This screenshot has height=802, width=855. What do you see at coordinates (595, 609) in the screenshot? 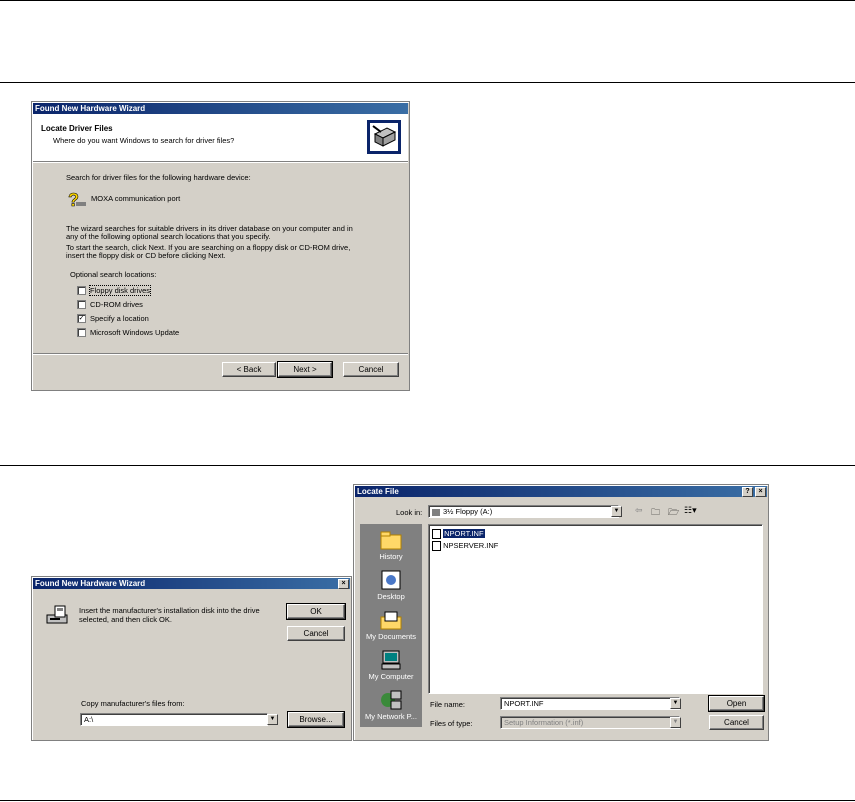
I see `file-list: NPORT.INF NPSERVER.INF` at bounding box center [595, 609].